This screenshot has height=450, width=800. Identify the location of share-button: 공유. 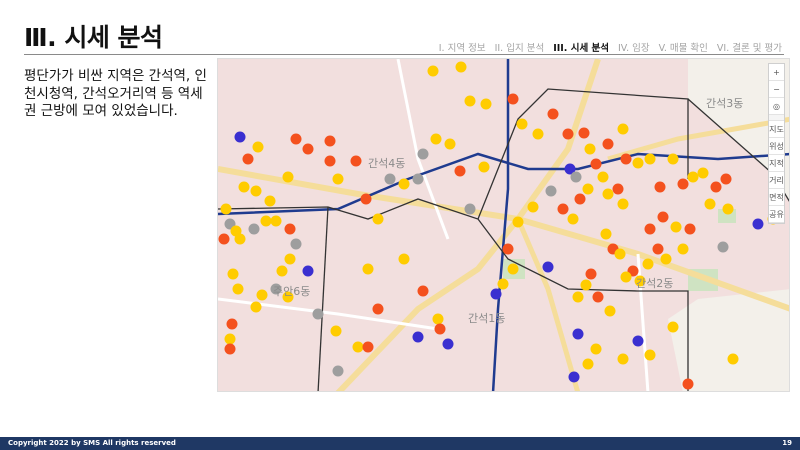
(776, 214).